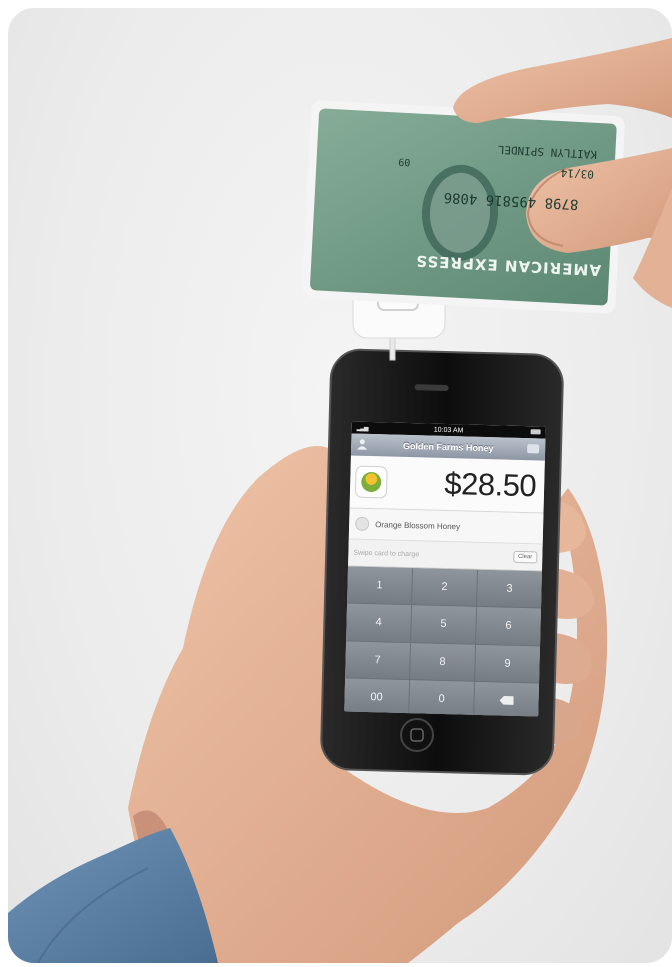 The height and width of the screenshot is (967, 672). Describe the element at coordinates (379, 622) in the screenshot. I see `key-4: 4` at that location.